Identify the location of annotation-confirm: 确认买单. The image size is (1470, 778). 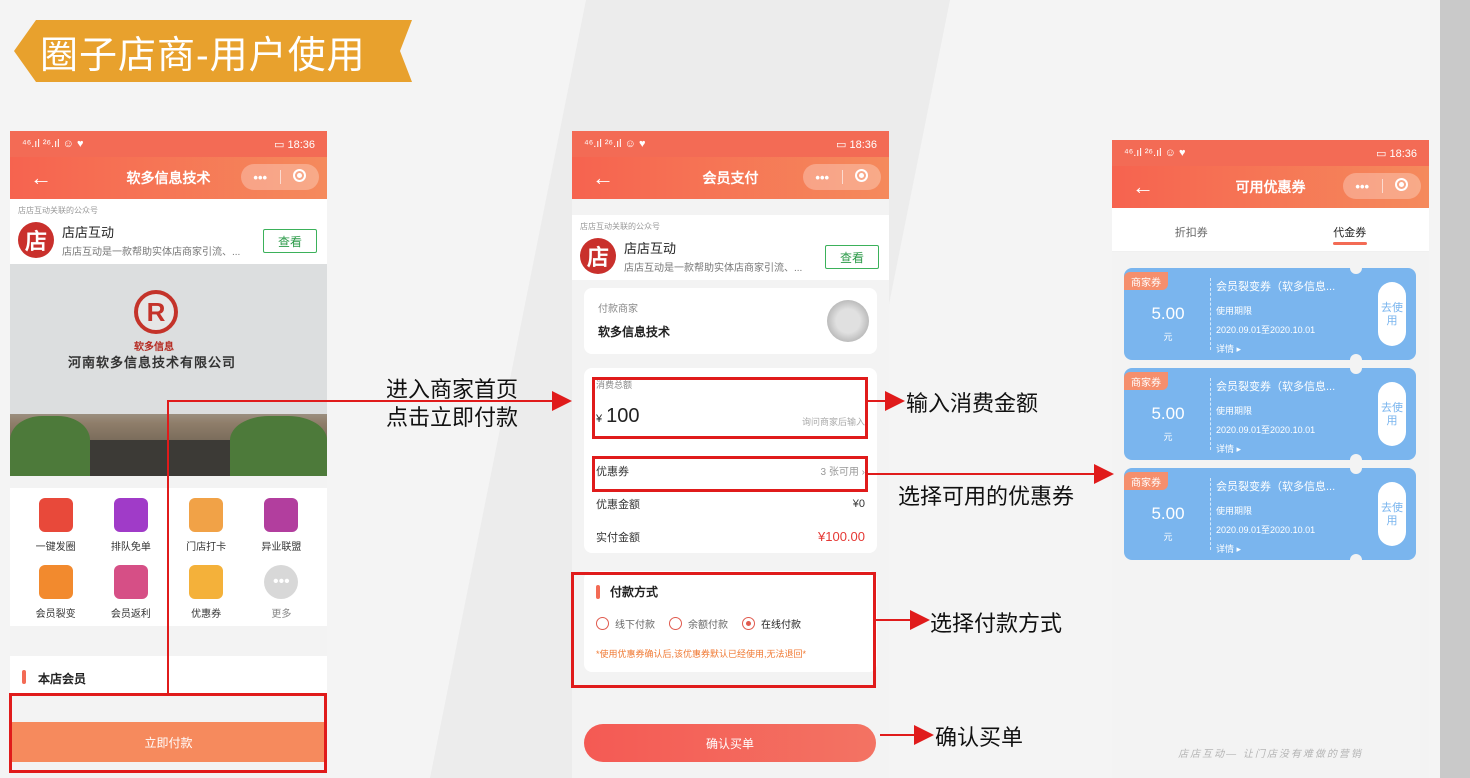
(979, 737).